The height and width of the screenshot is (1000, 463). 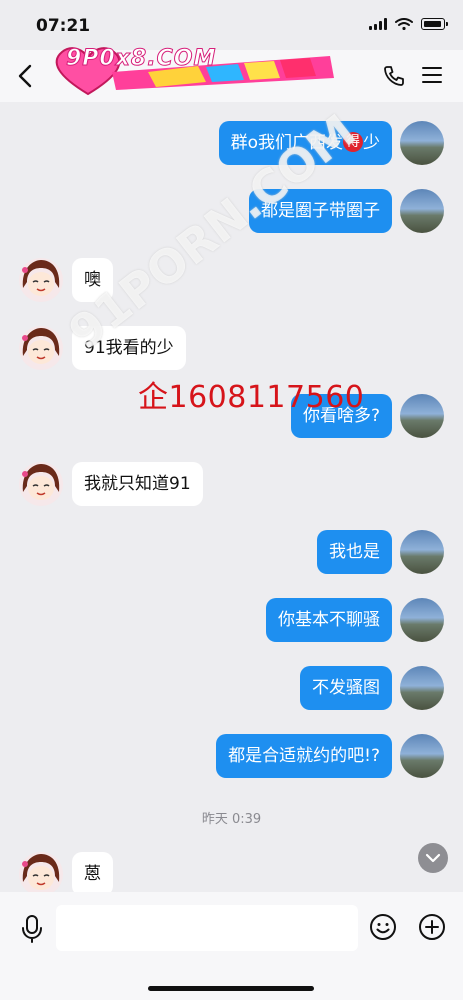 What do you see at coordinates (231, 689) in the screenshot?
I see `message-row: 不发骚图` at bounding box center [231, 689].